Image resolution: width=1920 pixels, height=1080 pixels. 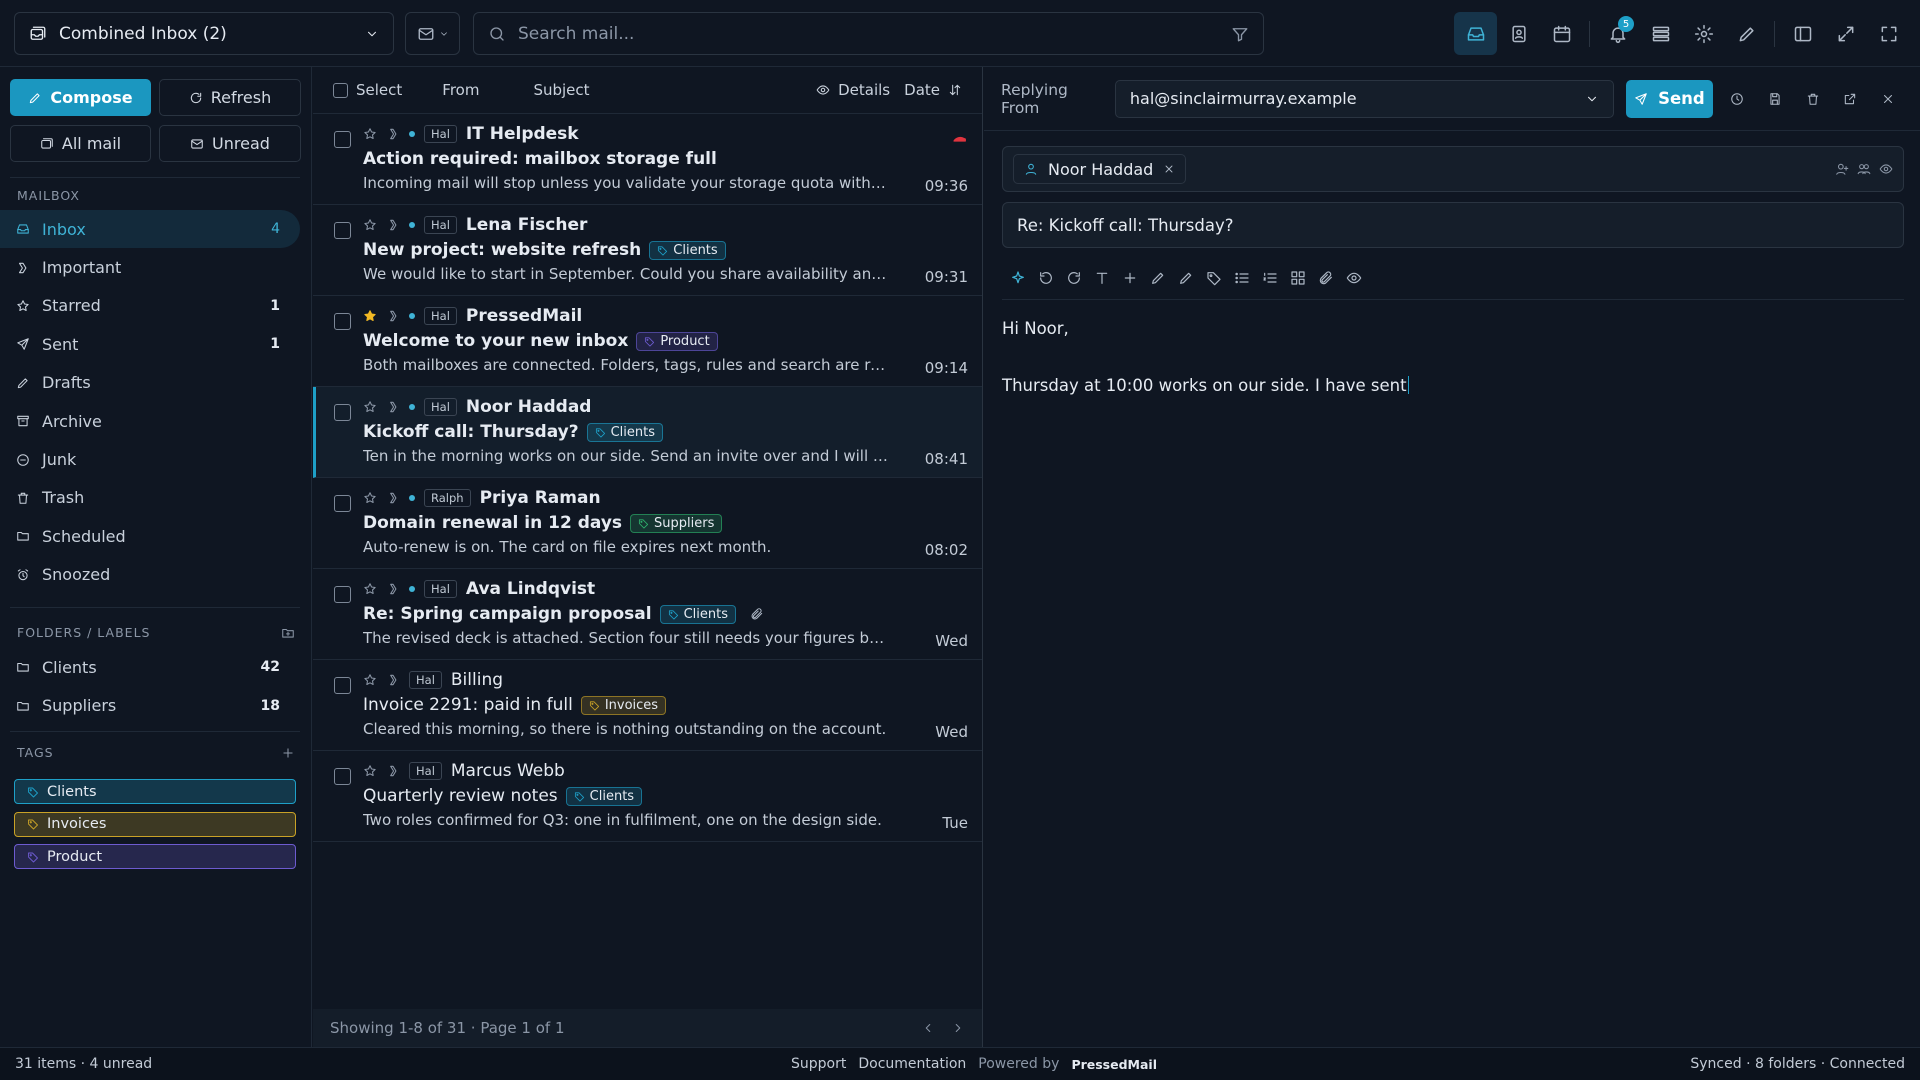 I want to click on toggle-panel-button, so click(x=1802, y=33).